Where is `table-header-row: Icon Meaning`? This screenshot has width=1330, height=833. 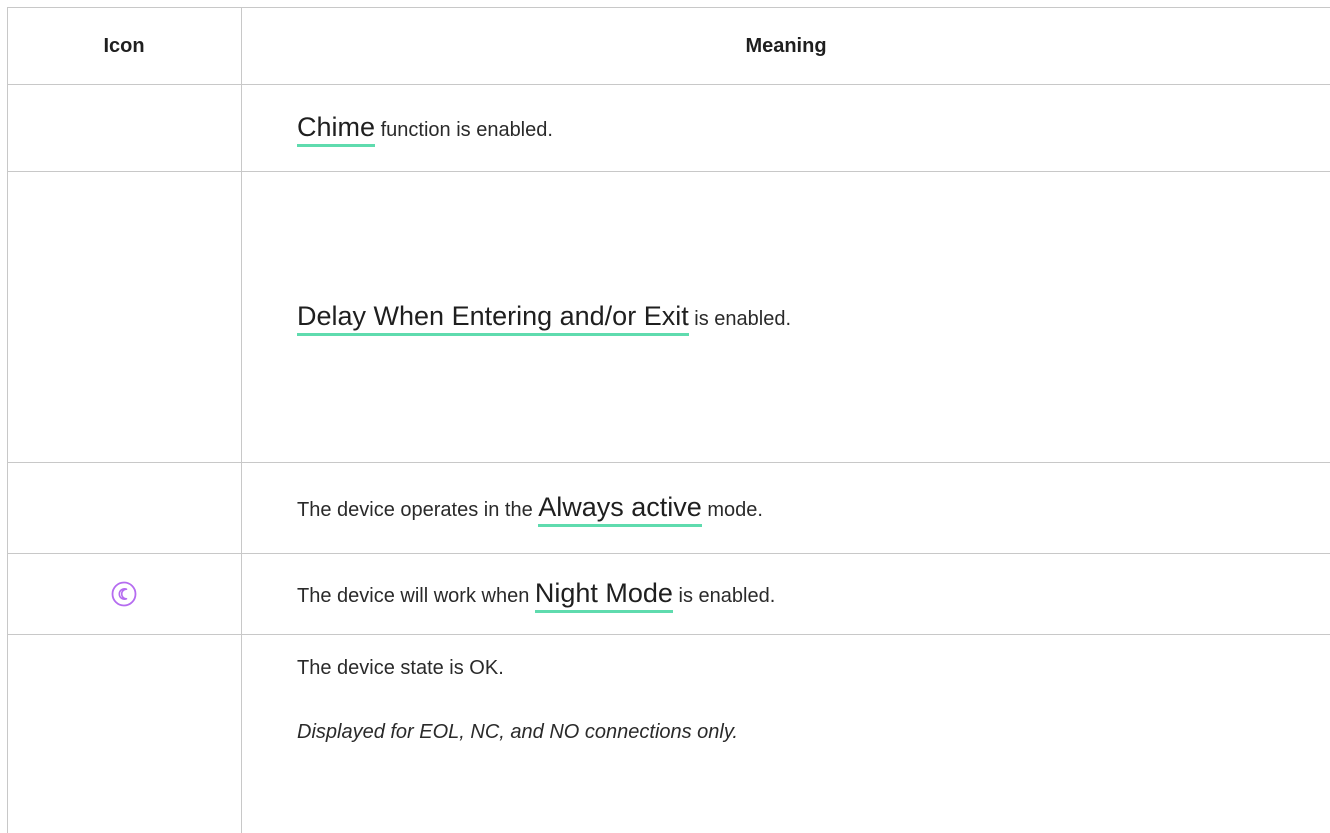
table-header-row: Icon Meaning is located at coordinates (668, 46).